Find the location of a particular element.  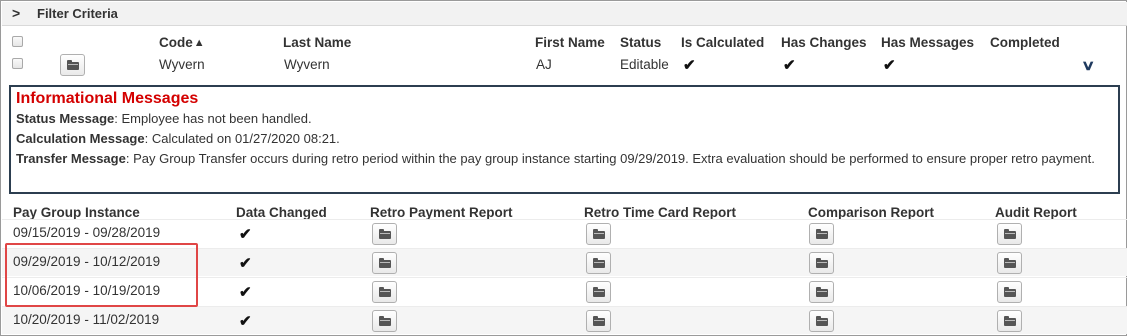

column-header-has-messages: Has Messages is located at coordinates (927, 42).